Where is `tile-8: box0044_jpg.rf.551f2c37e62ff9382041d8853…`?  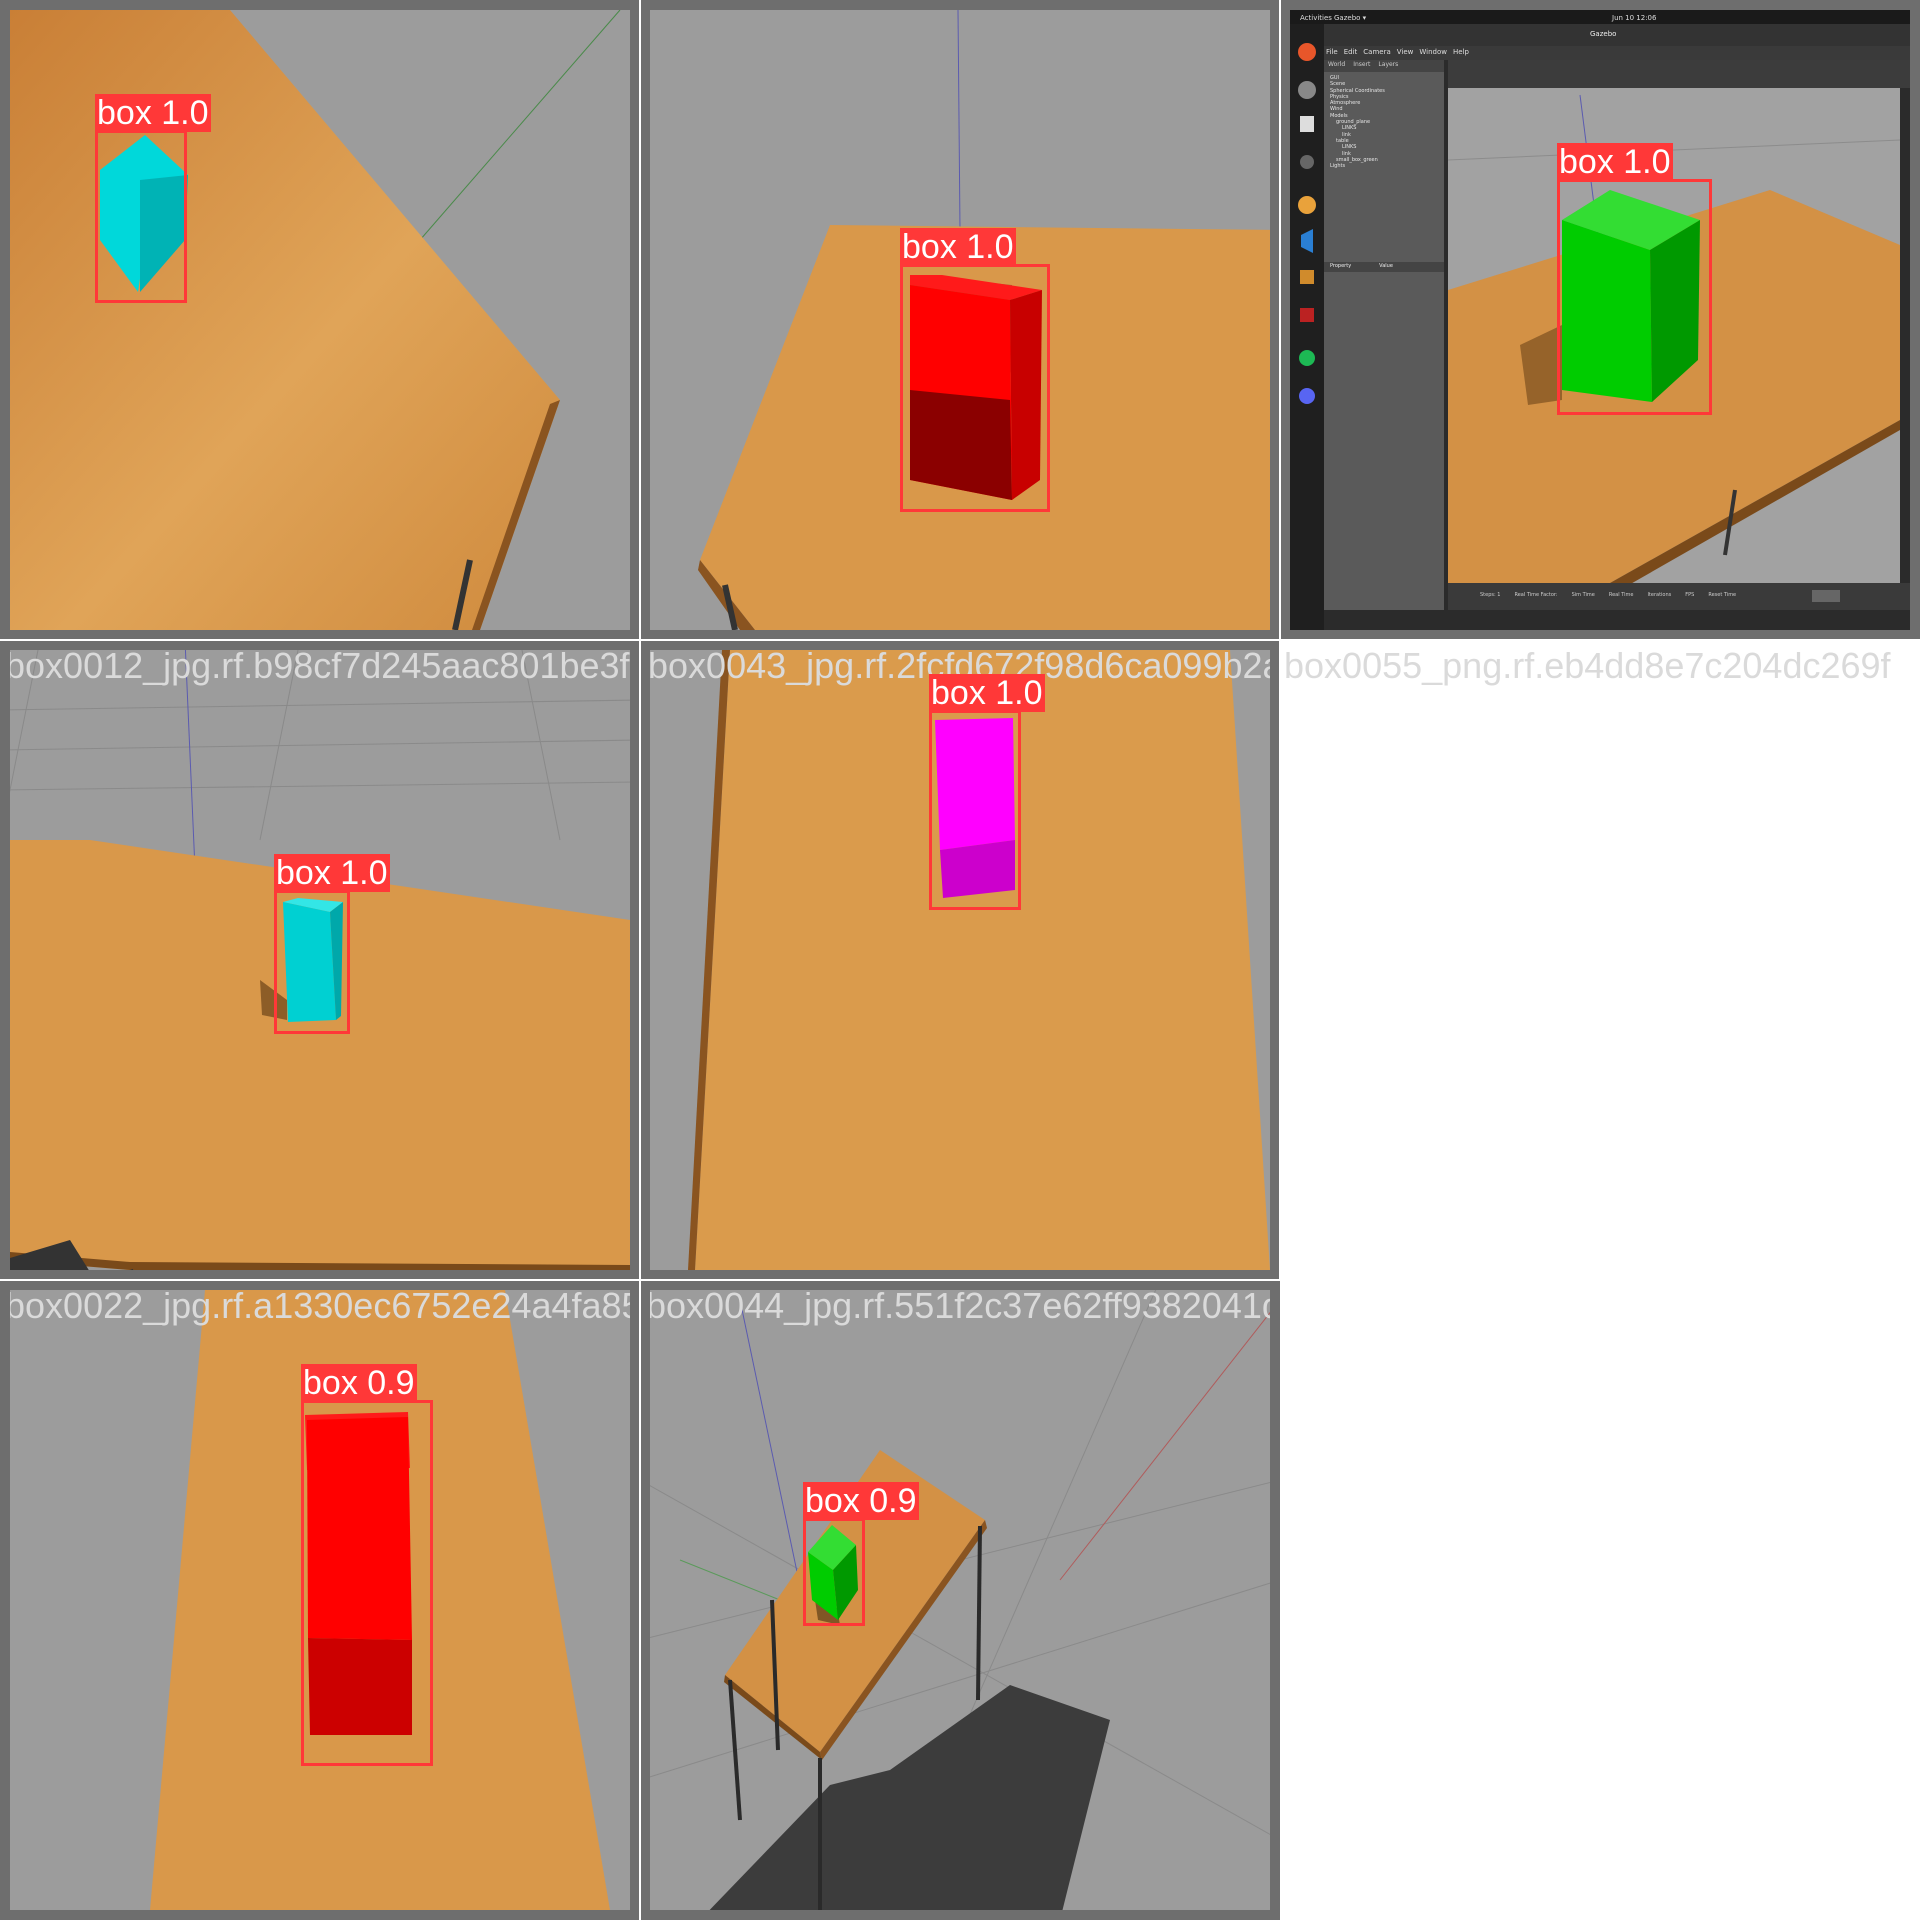
tile-8: box0044_jpg.rf.551f2c37e62ff9382041d8853… is located at coordinates (960, 1600).